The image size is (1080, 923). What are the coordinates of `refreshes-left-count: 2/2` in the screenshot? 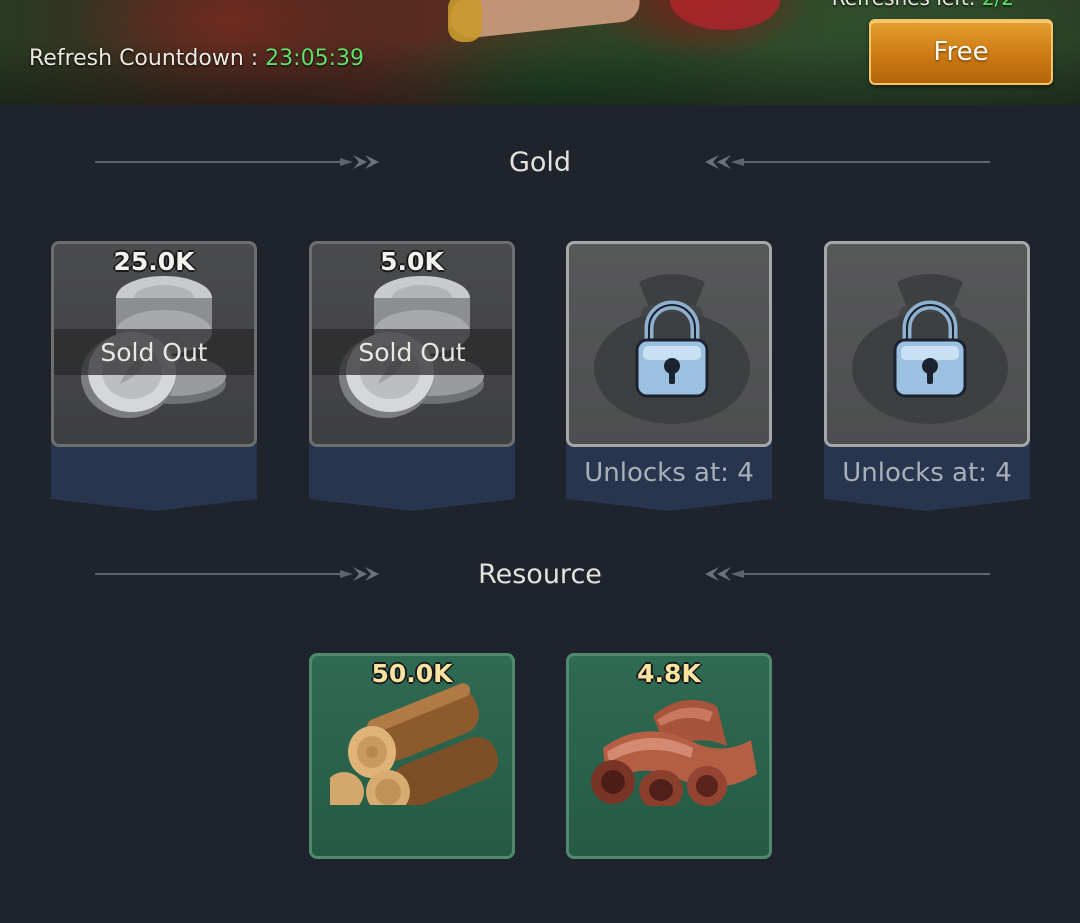 It's located at (998, 5).